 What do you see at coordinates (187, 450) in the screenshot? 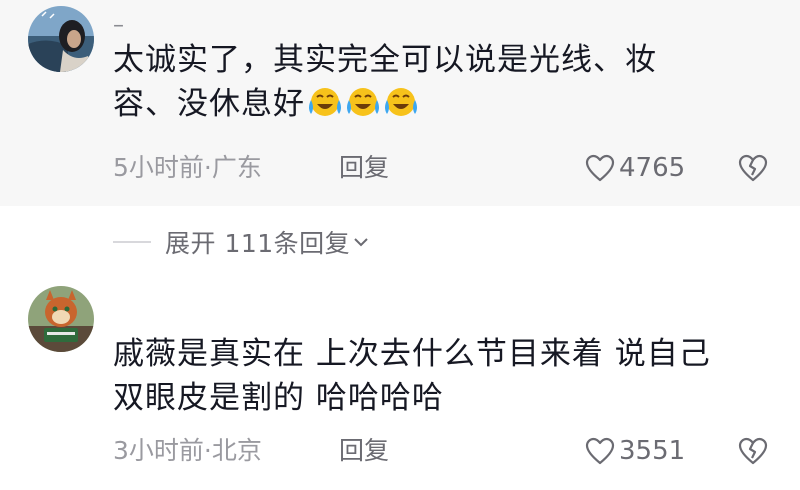
I see `time-location: 3小时前·北京` at bounding box center [187, 450].